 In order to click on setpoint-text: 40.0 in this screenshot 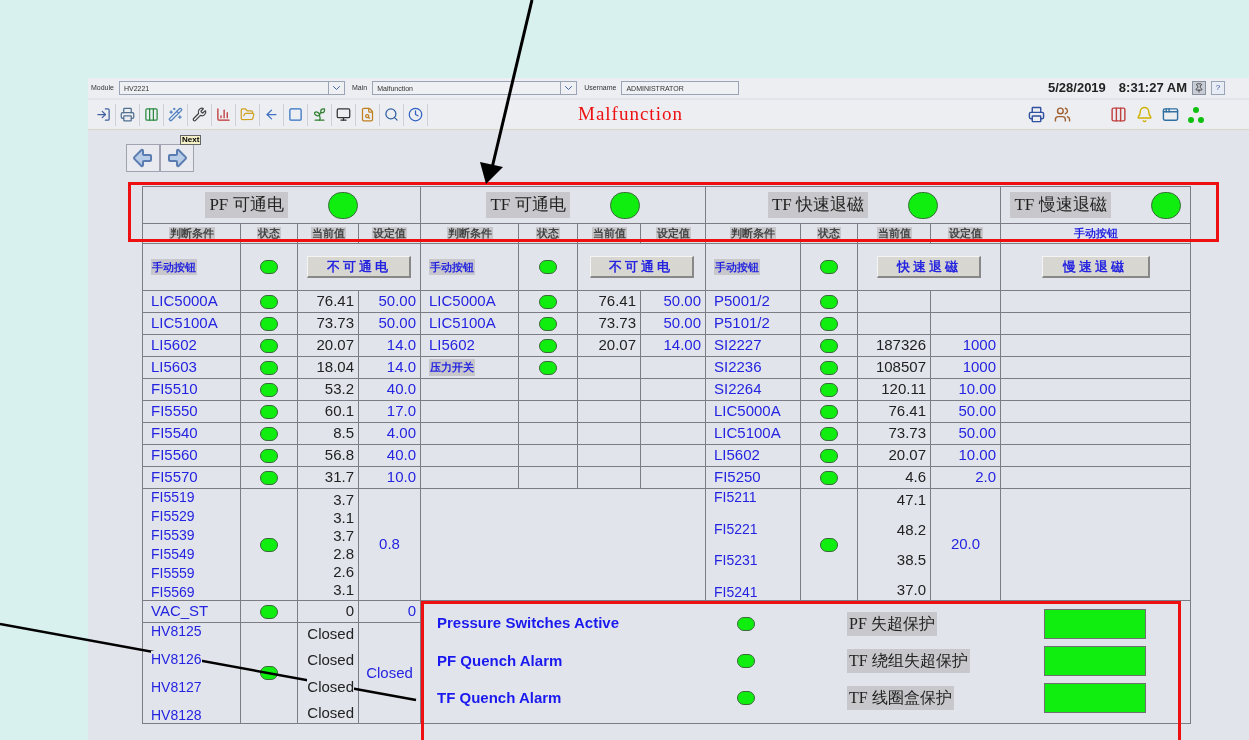, I will do `click(401, 455)`.